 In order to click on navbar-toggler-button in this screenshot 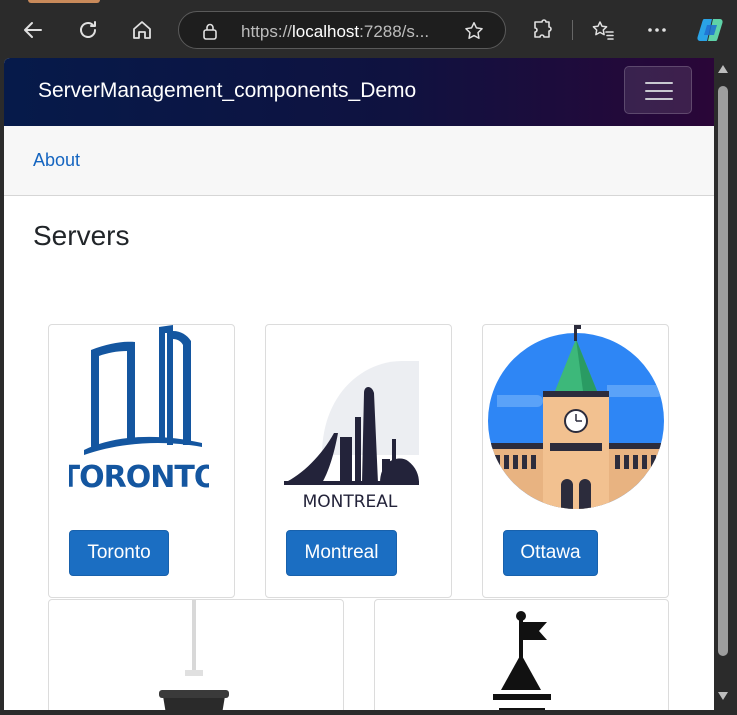, I will do `click(658, 90)`.